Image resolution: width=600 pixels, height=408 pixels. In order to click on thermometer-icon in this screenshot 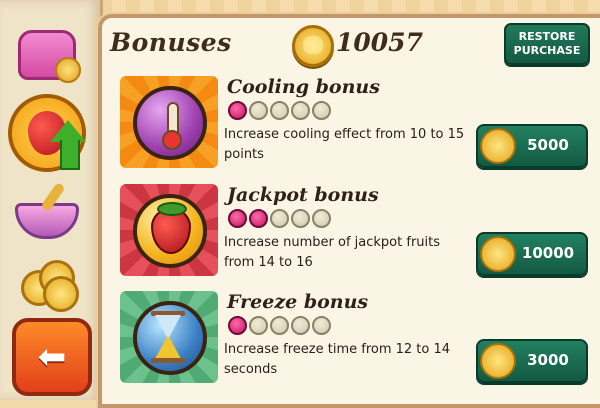, I will do `click(170, 123)`.